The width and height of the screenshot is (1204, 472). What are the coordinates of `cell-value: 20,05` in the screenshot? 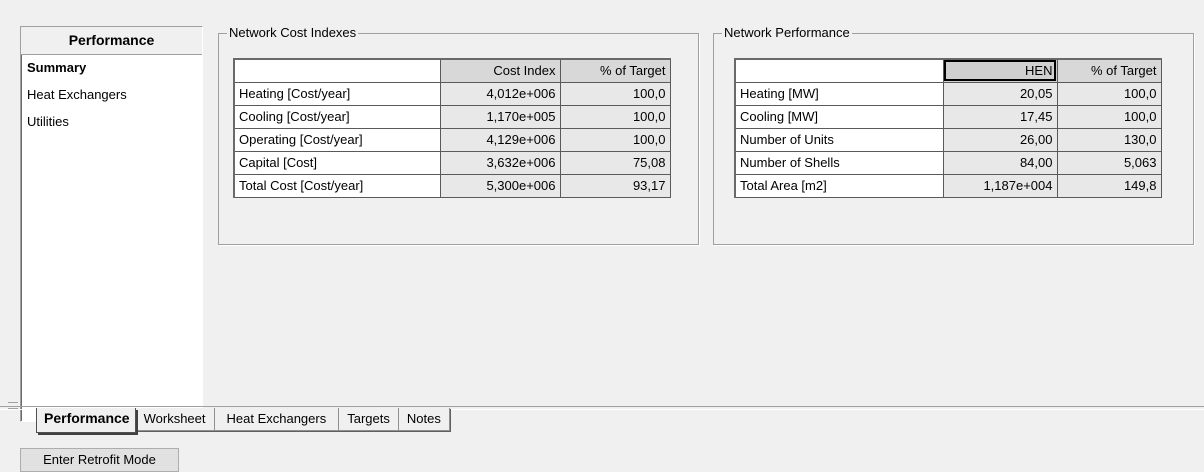 It's located at (1000, 93).